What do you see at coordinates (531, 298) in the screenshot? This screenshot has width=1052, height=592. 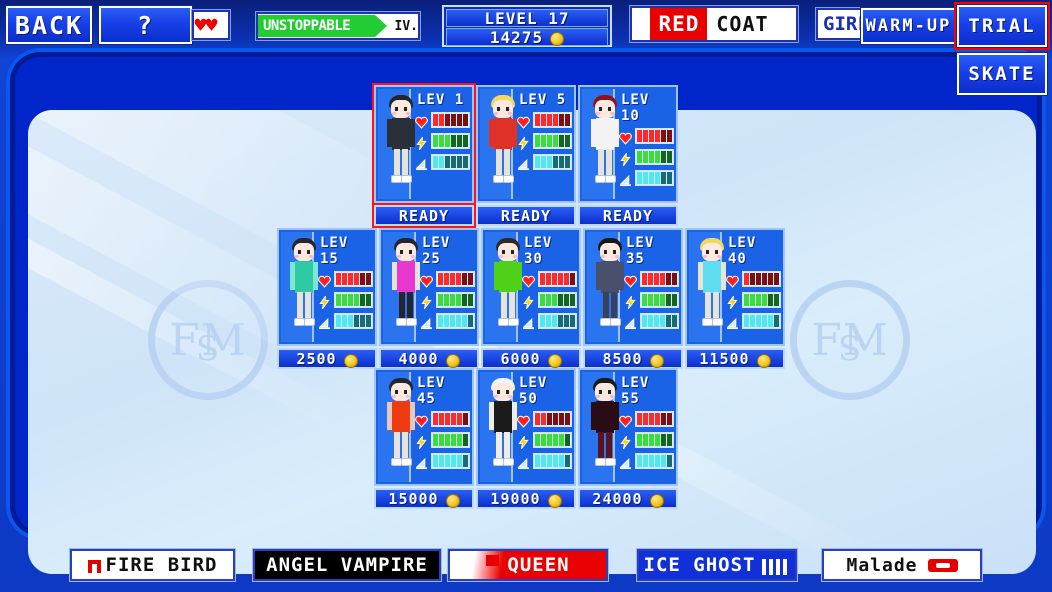 I see `character-card: LEV 30 6000` at bounding box center [531, 298].